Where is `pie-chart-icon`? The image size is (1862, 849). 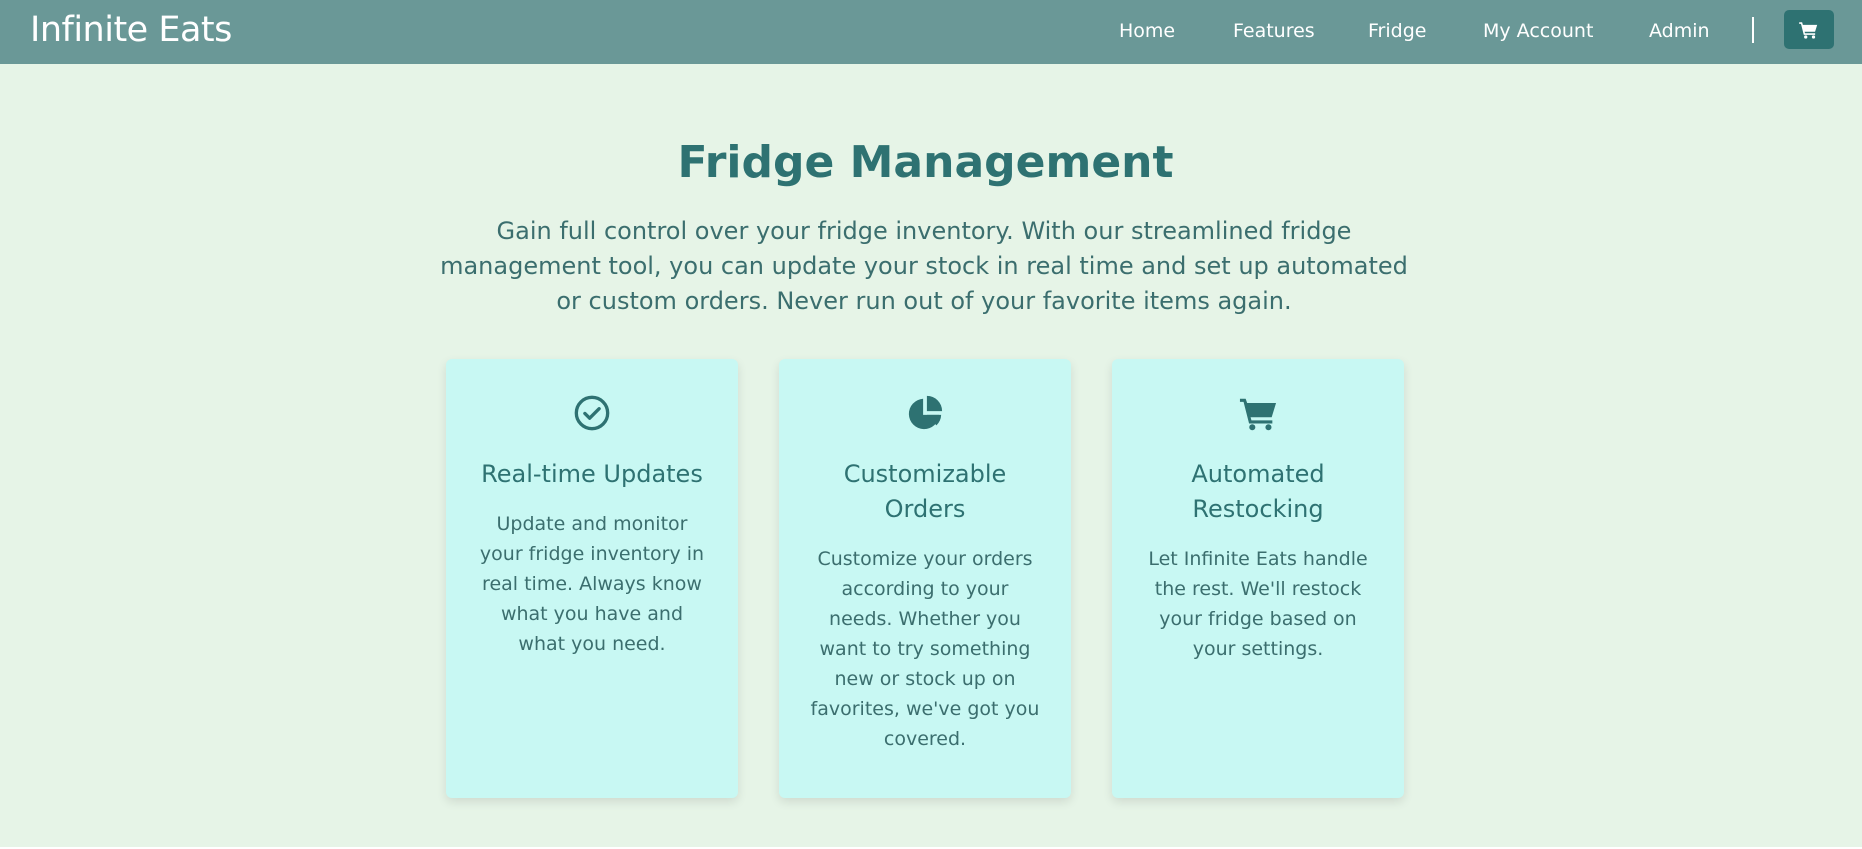 pie-chart-icon is located at coordinates (925, 412).